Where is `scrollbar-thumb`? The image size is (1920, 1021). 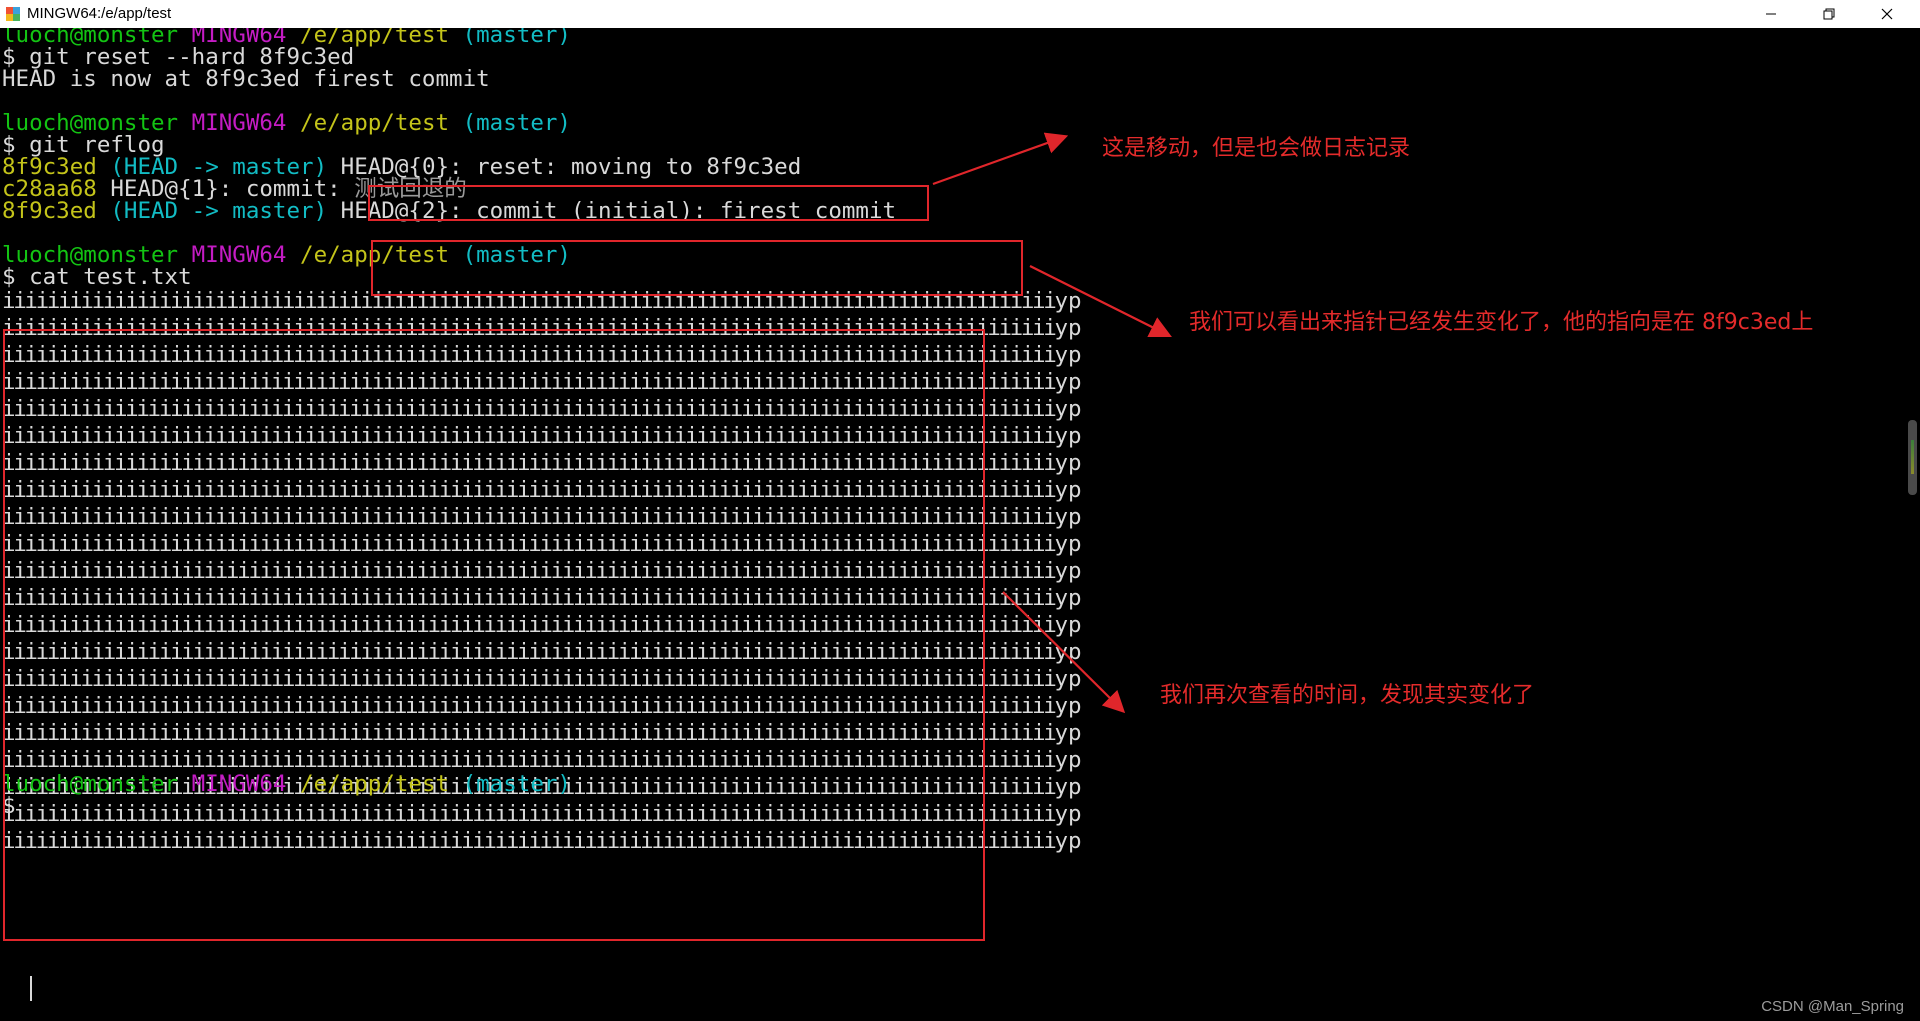
scrollbar-thumb is located at coordinates (1912, 457).